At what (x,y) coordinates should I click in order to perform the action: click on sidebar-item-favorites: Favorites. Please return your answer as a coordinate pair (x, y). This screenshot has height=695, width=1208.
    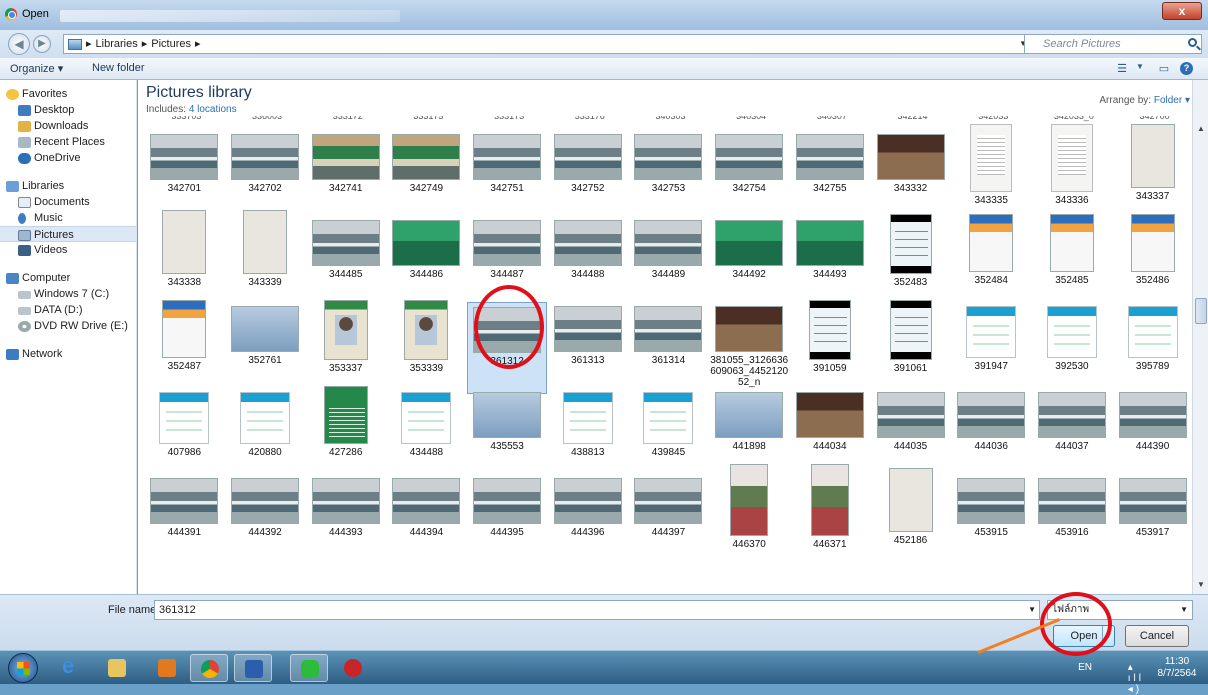
    Looking at the image, I should click on (68, 94).